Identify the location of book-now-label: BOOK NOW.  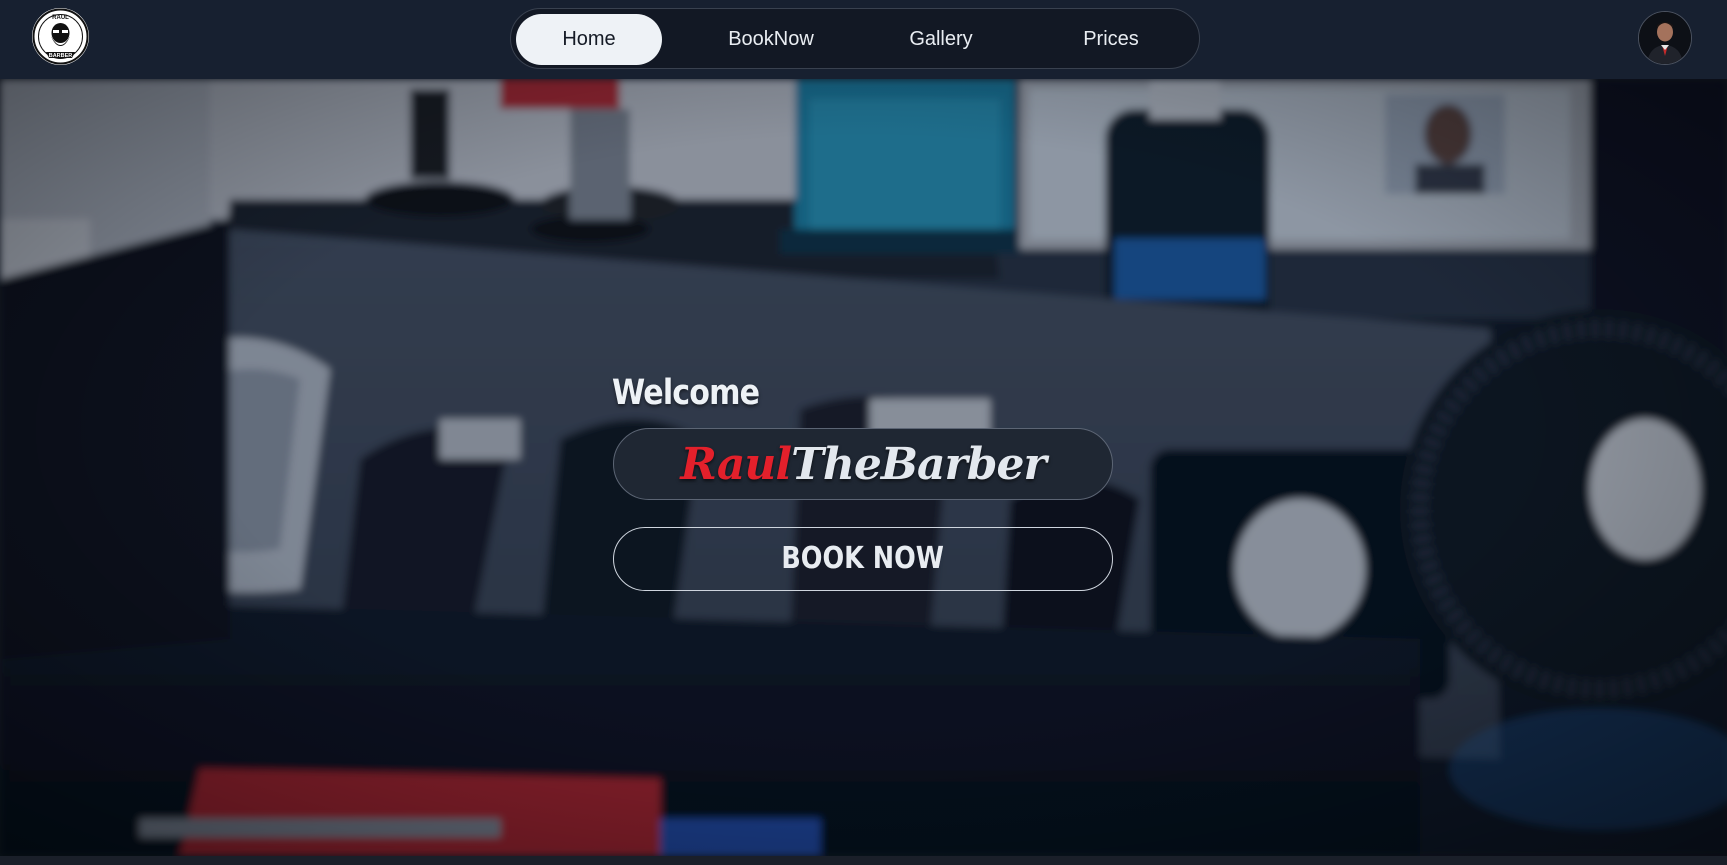
(863, 558).